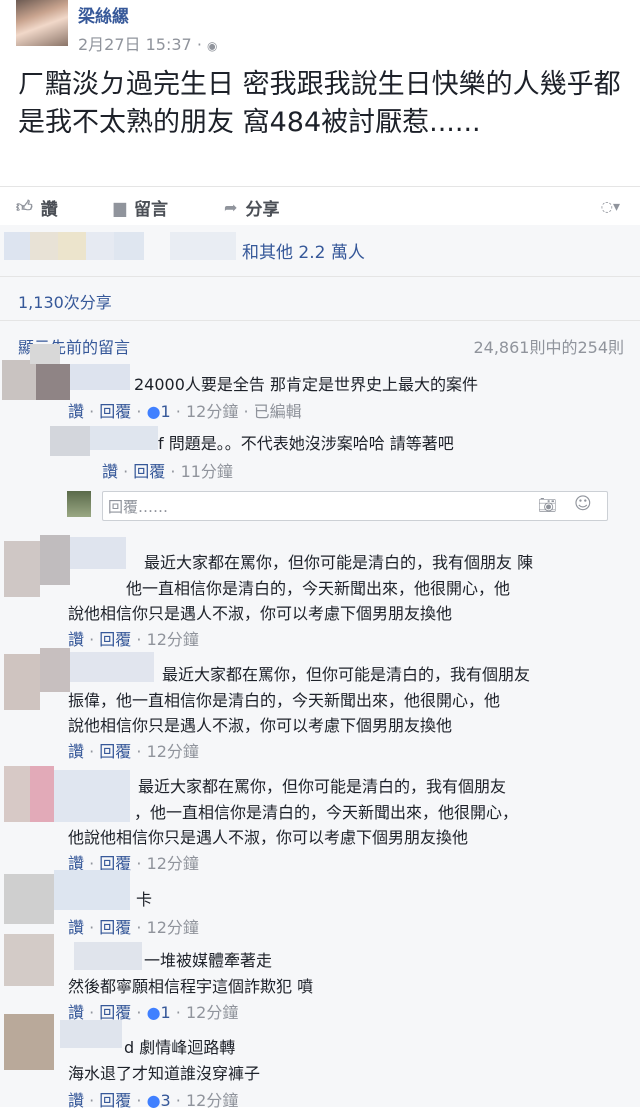 The image size is (640, 1111). Describe the element at coordinates (24, 206) in the screenshot. I see `thumbs-up-icon: 👍︎` at that location.